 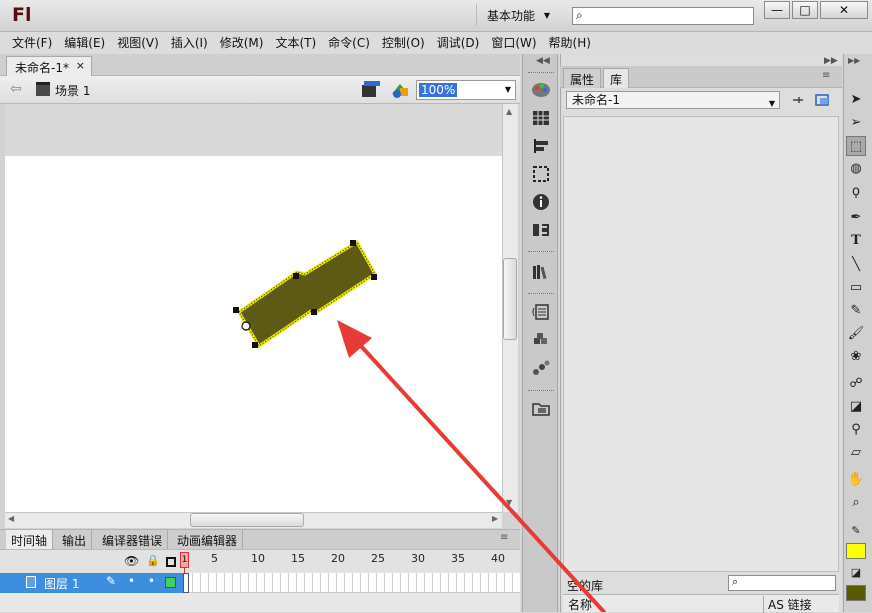 I want to click on pin-library-icon, so click(x=798, y=100).